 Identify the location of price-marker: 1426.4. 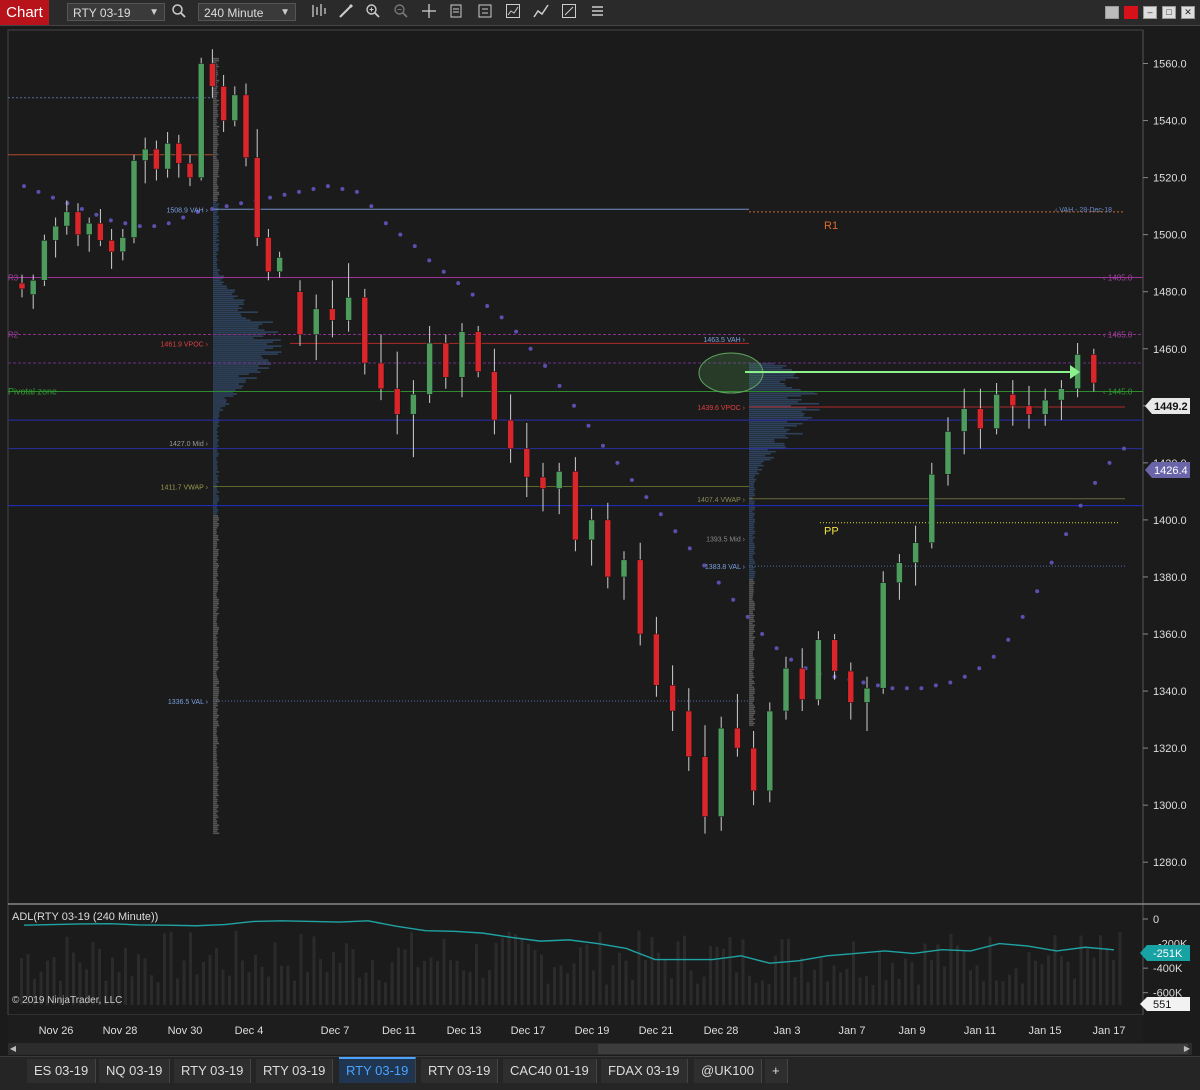
(1167, 470).